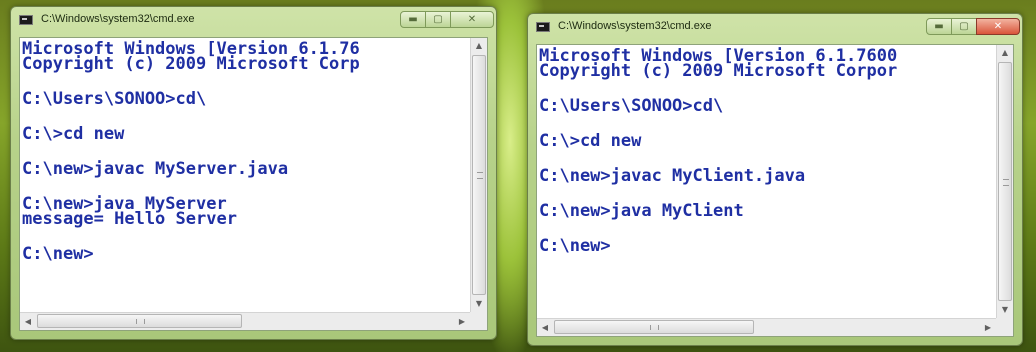  Describe the element at coordinates (191, 64) in the screenshot. I see `console-line: Copyright (c) 2009 Microsoft Corp` at that location.